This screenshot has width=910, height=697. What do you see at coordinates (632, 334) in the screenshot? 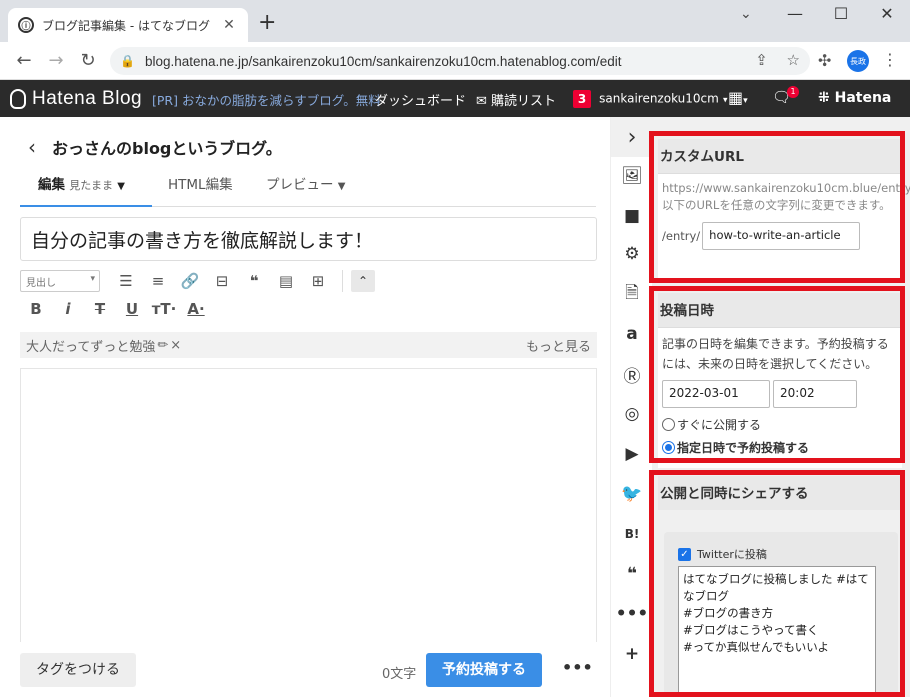
I see `amazon-icon: a` at bounding box center [632, 334].